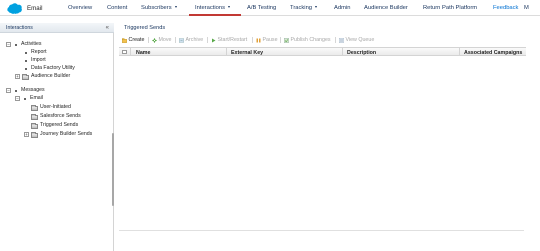  I want to click on nav-overflow: M, so click(526, 8).